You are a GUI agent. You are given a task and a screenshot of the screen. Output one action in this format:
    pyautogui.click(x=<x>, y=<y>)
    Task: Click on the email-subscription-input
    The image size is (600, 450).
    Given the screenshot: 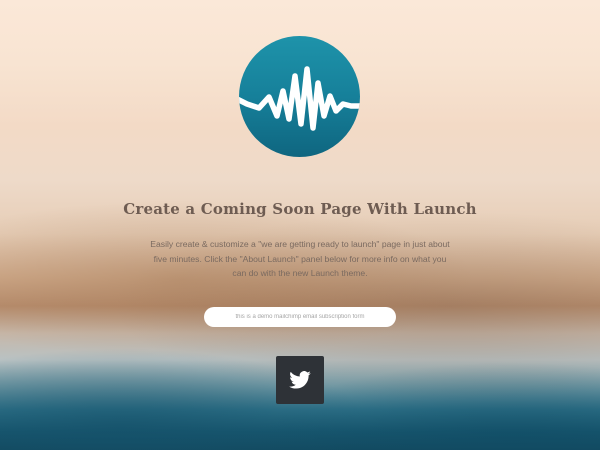 What is the action you would take?
    pyautogui.click(x=300, y=317)
    